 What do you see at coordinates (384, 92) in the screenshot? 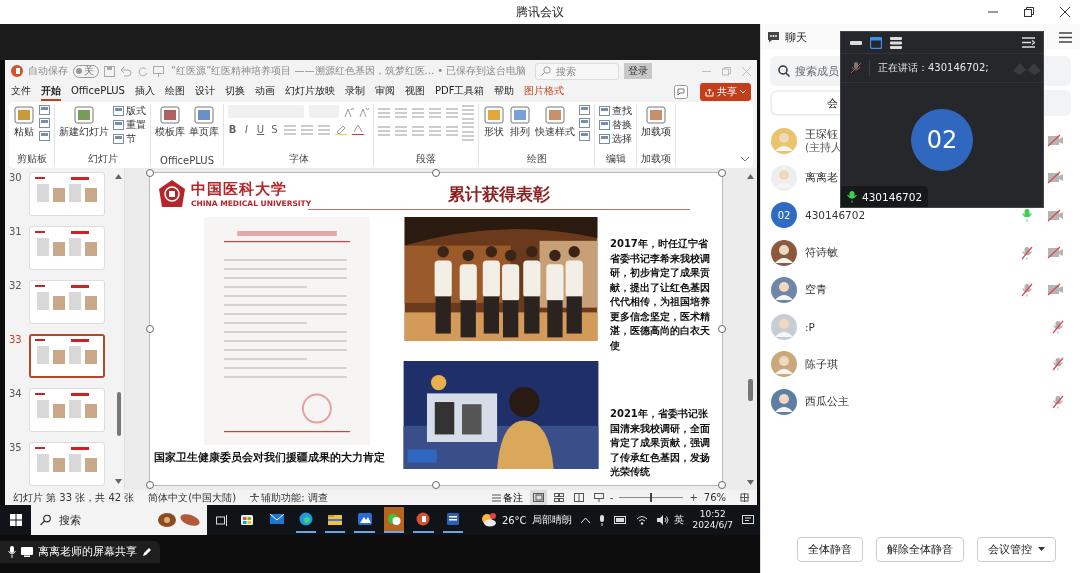
I see `ribbon-tab: 审阅` at bounding box center [384, 92].